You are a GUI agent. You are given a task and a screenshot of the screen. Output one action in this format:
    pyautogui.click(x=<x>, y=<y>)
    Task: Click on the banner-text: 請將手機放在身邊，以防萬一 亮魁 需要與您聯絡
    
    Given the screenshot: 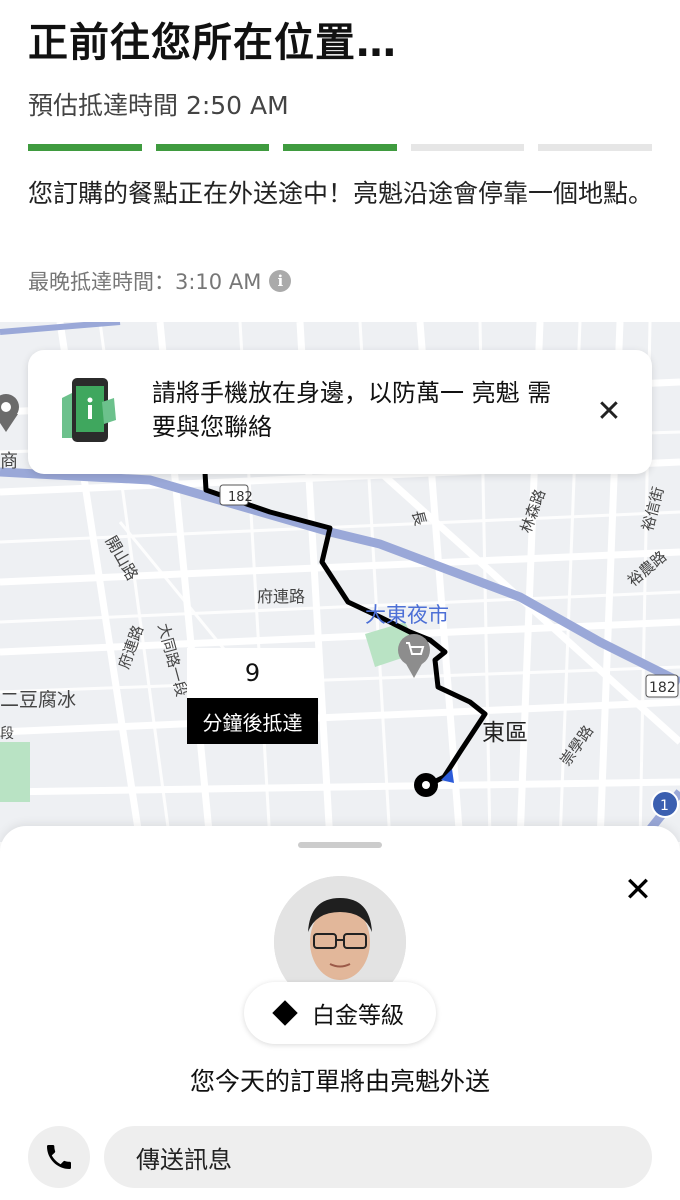 What is the action you would take?
    pyautogui.click(x=352, y=410)
    